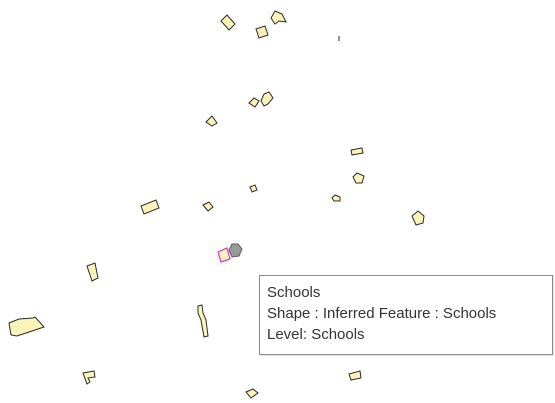 The image size is (555, 403). I want to click on tooltip-shape-line: Shape : Inferred Feature : Schools, so click(382, 313).